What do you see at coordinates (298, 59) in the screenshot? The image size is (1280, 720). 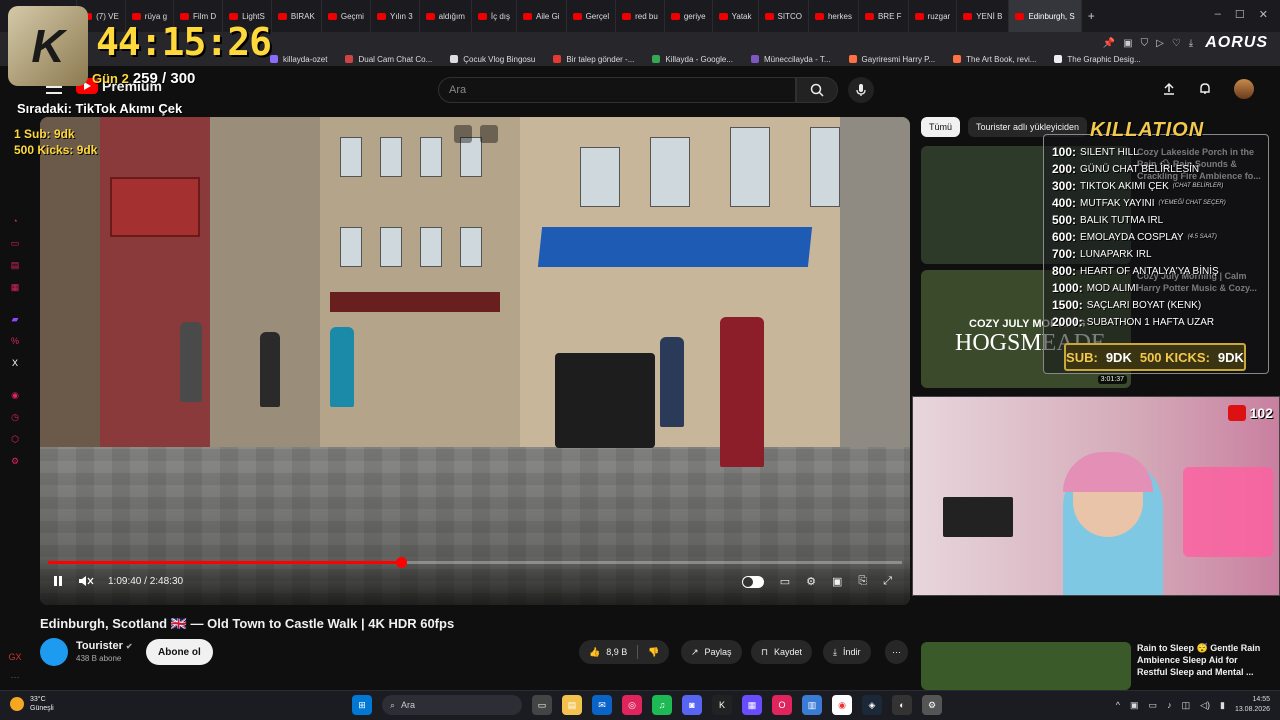 I see `bookmark-item: killayda-ozet` at bounding box center [298, 59].